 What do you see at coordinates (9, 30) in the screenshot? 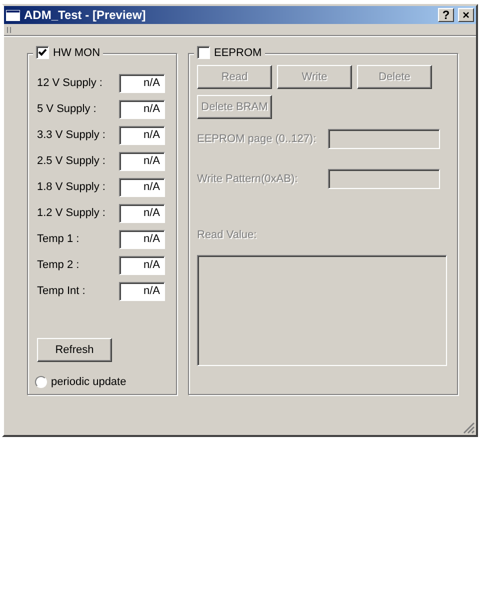
I see `toolbar-grip-icon` at bounding box center [9, 30].